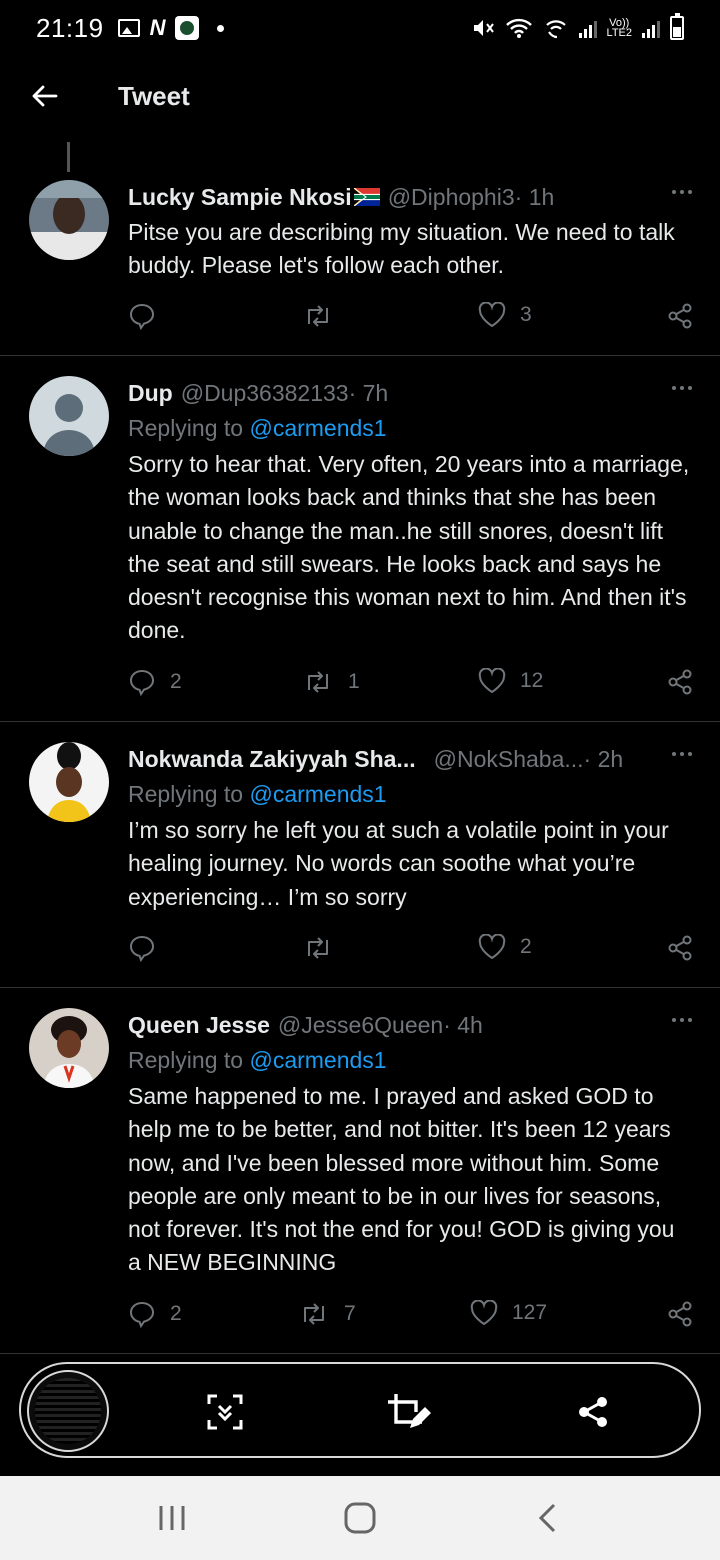 The height and width of the screenshot is (1560, 720). I want to click on scroll-capture-button, so click(225, 1412).